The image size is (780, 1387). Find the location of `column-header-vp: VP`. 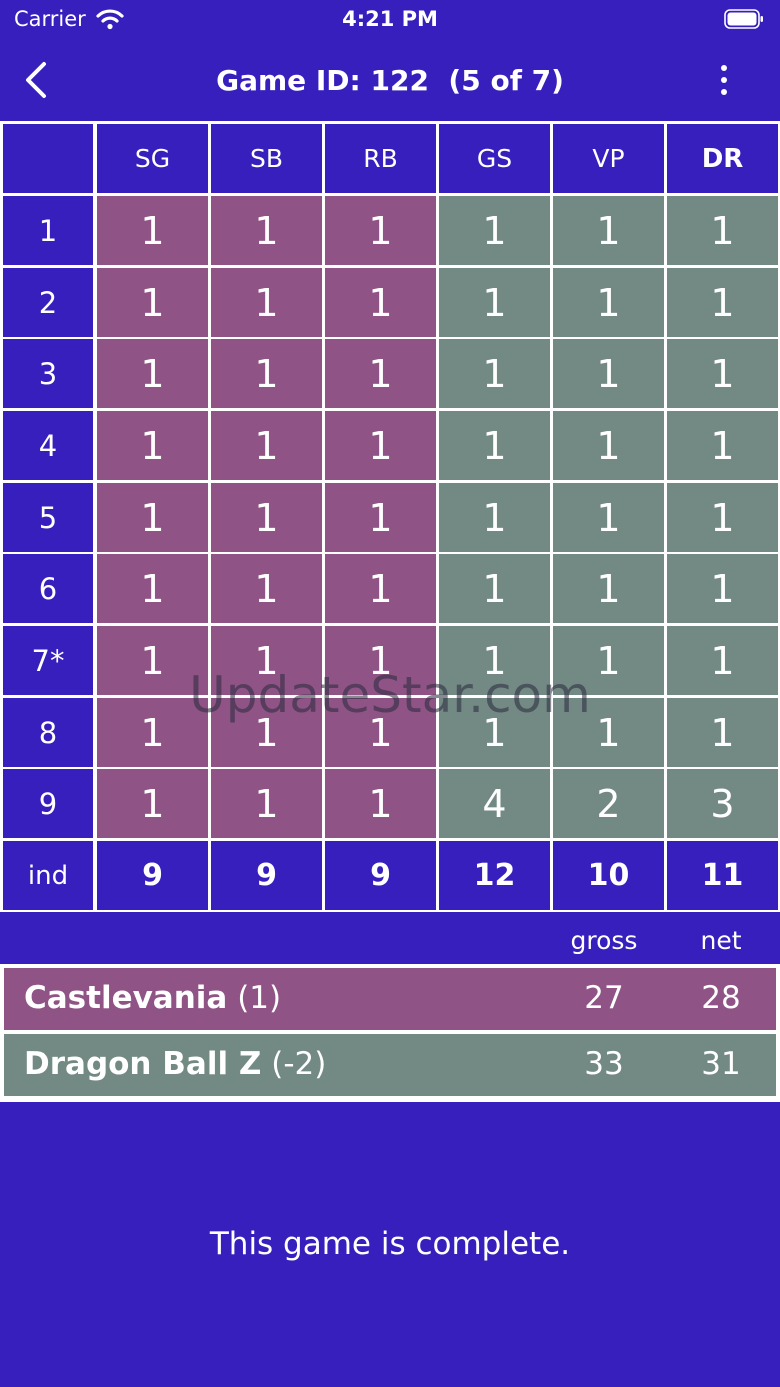

column-header-vp: VP is located at coordinates (608, 158).